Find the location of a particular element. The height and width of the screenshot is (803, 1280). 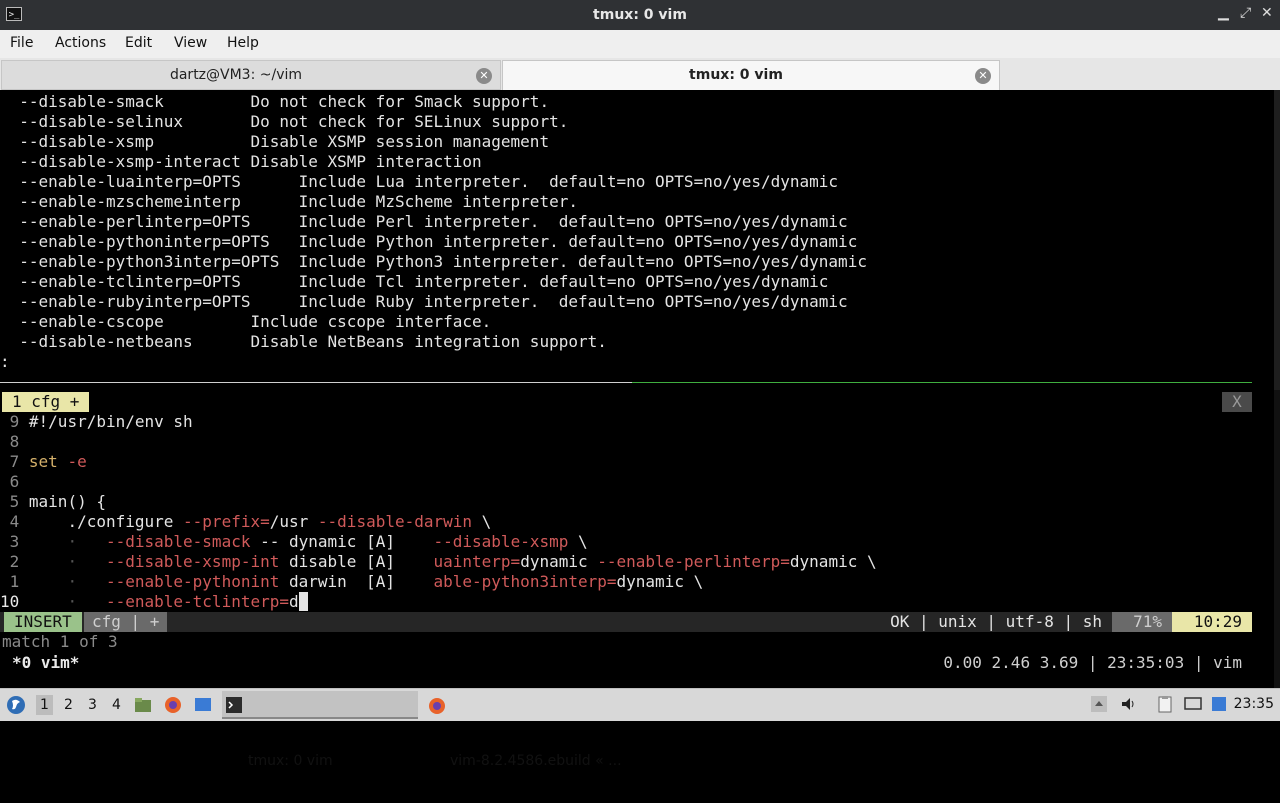

editor-line-current: 10 · --enable-tclinterp=d is located at coordinates (154, 602).